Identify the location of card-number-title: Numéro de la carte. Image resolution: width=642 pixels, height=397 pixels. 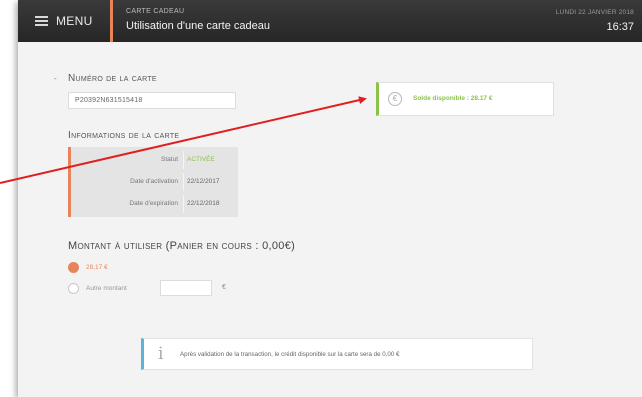
(112, 78).